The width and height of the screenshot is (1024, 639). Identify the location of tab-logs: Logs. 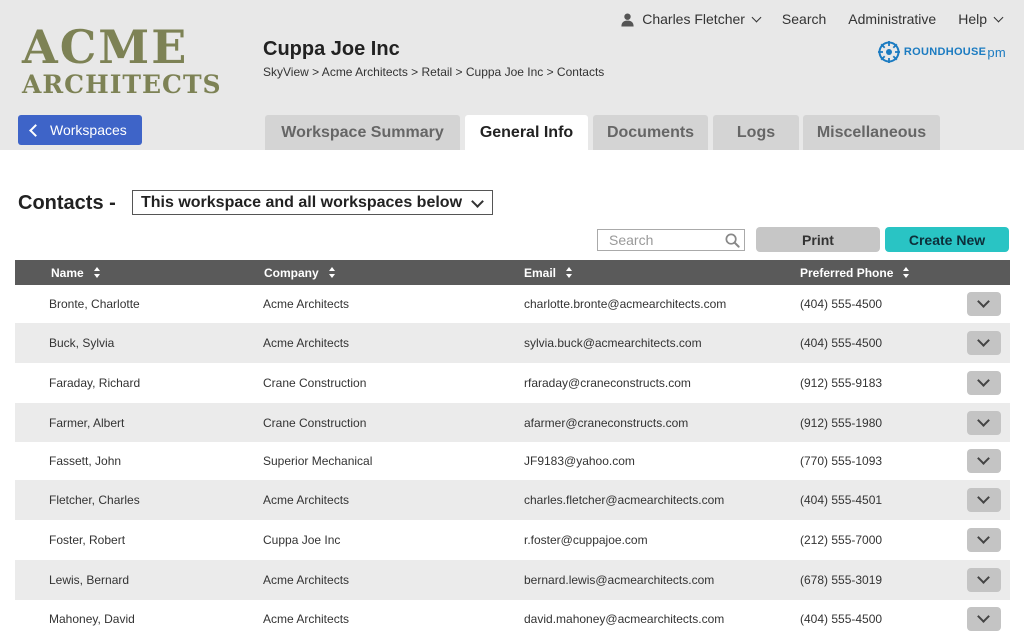
(756, 132).